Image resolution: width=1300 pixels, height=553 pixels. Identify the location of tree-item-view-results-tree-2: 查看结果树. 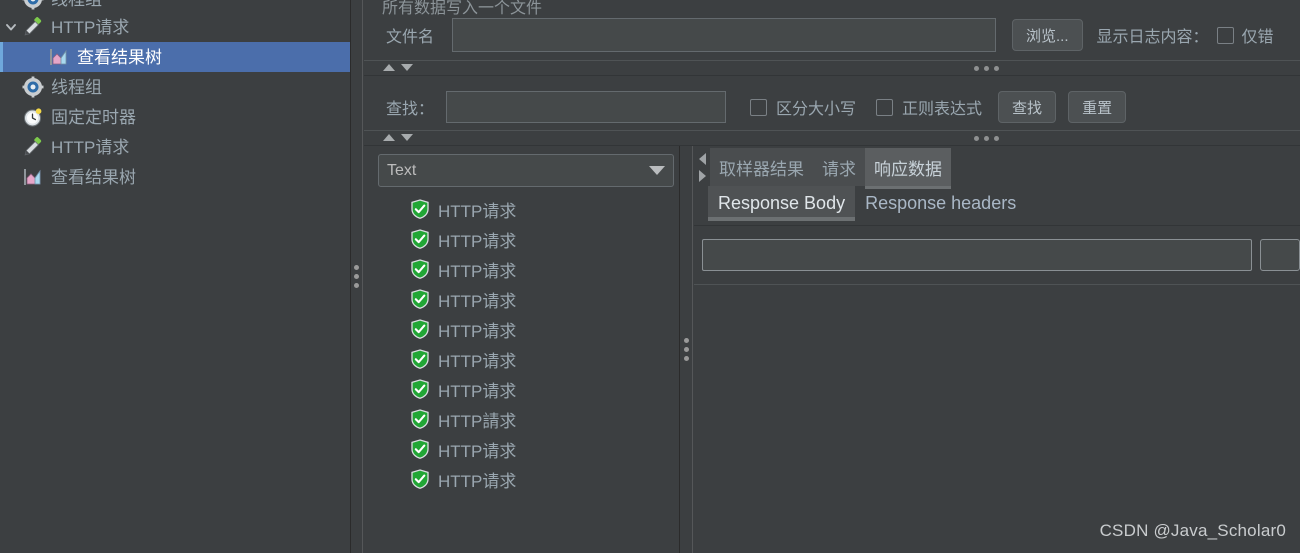
(175, 177).